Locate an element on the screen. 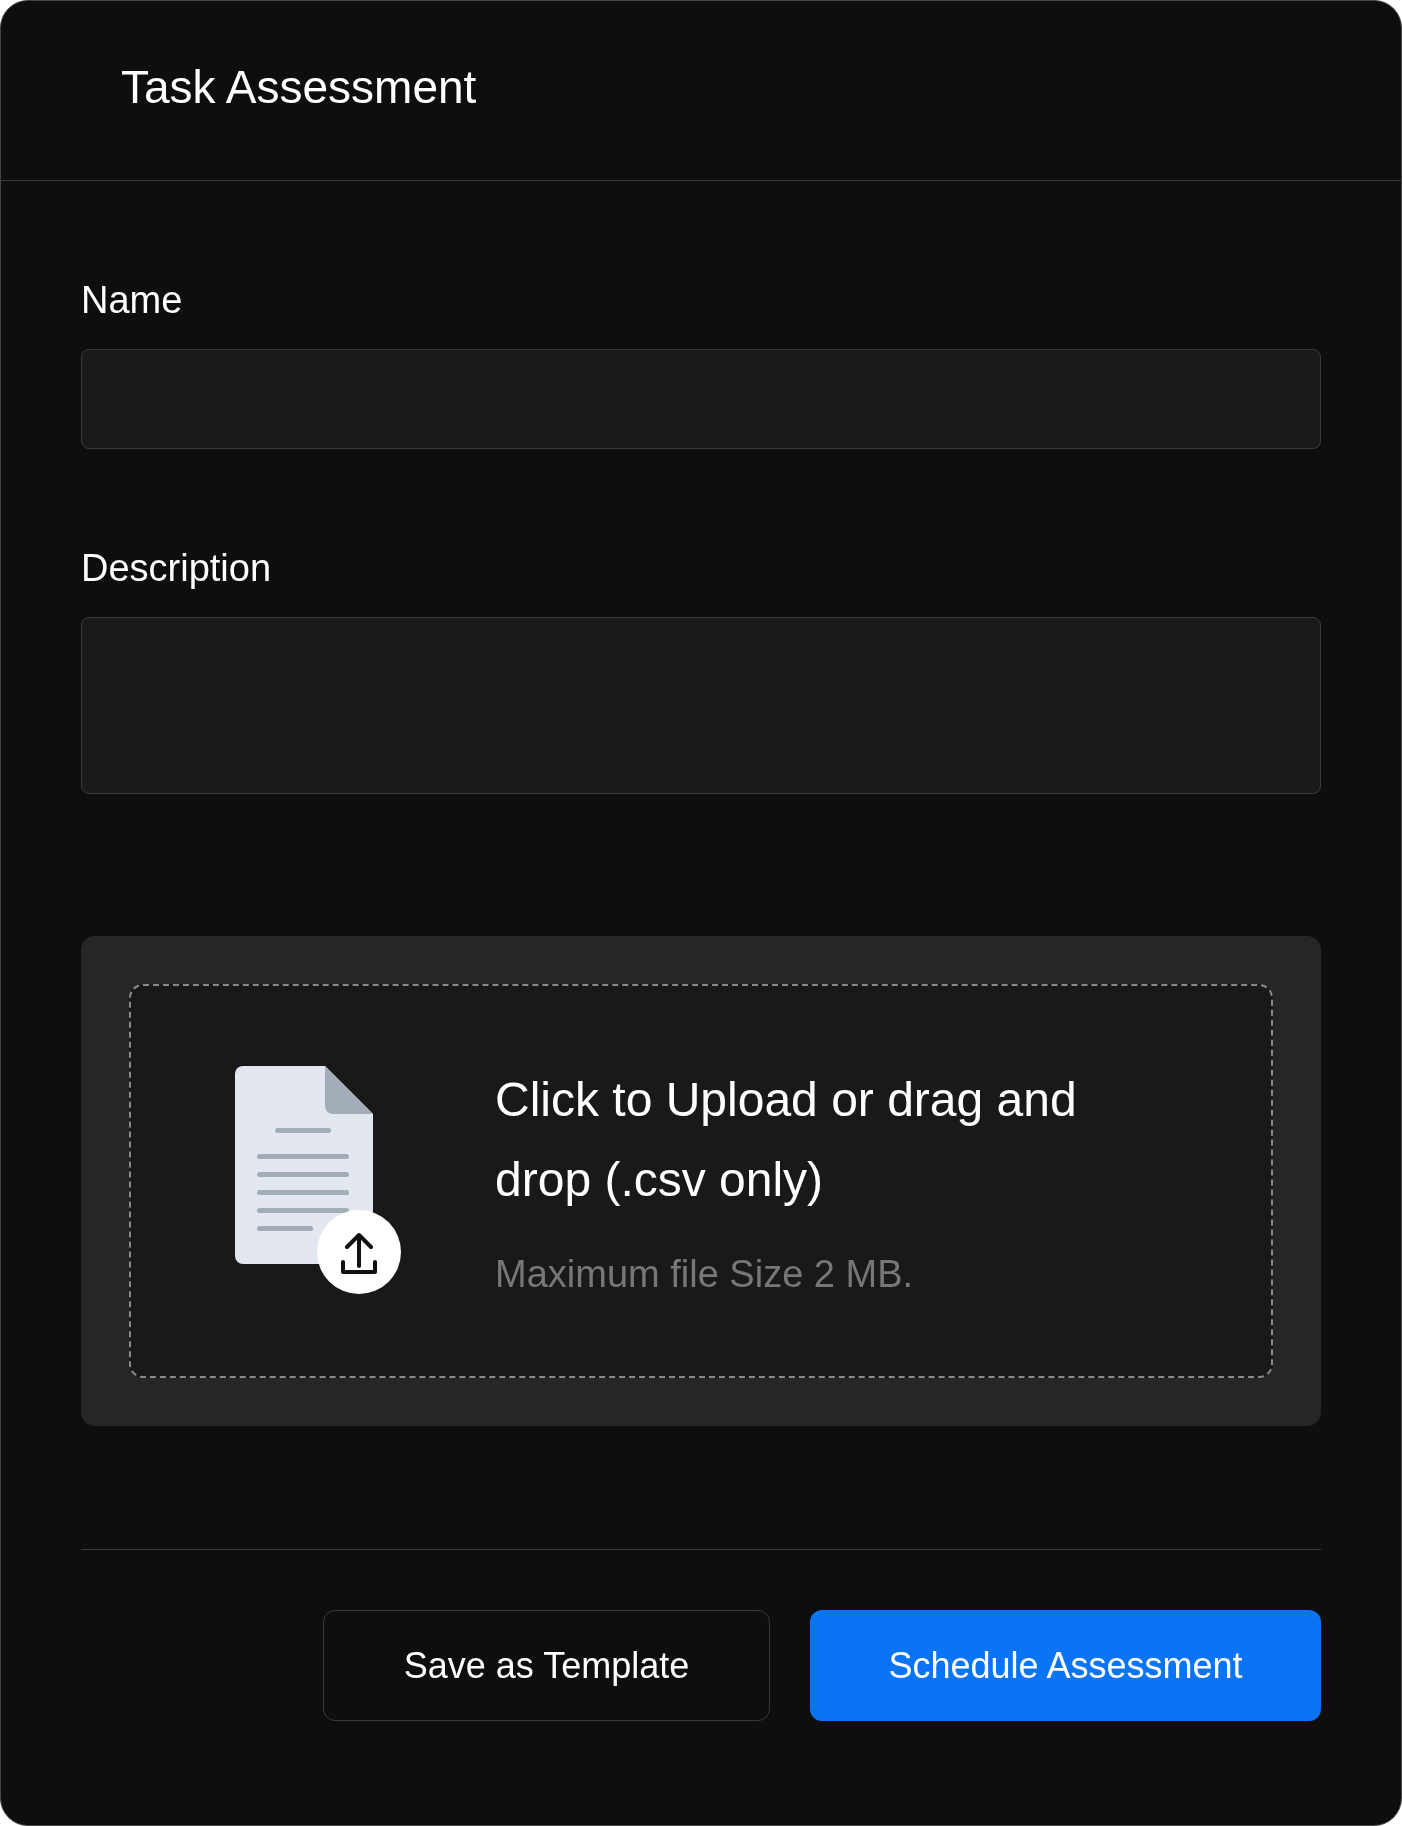 The height and width of the screenshot is (1826, 1402). description-field is located at coordinates (701, 705).